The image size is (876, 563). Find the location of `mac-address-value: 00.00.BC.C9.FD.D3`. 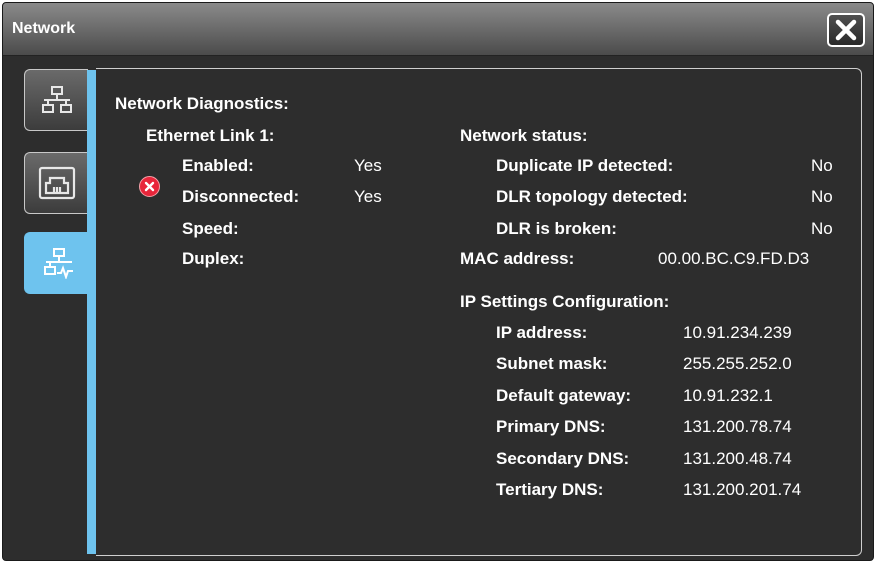

mac-address-value: 00.00.BC.C9.FD.D3 is located at coordinates (734, 258).